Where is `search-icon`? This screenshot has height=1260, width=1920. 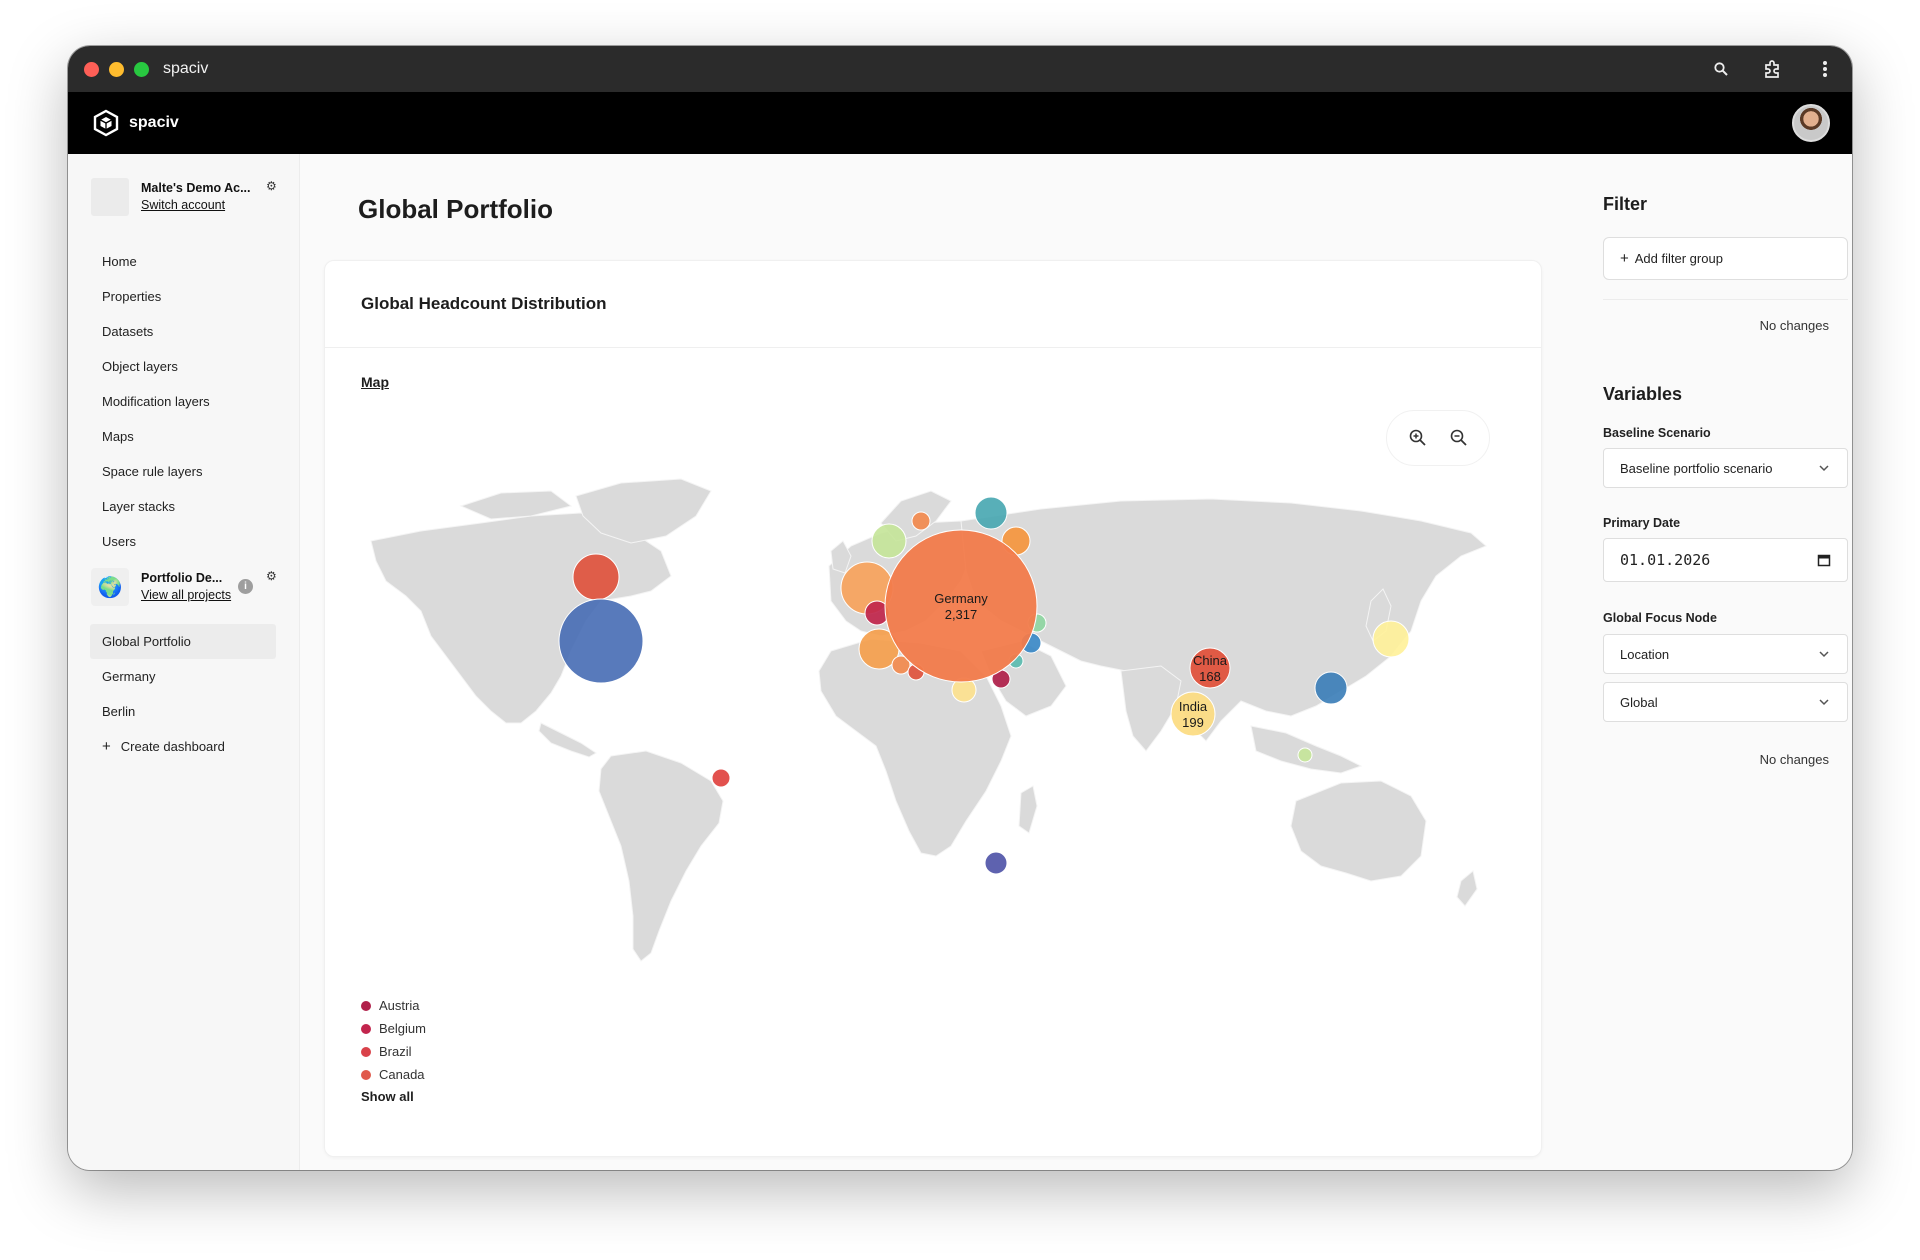 search-icon is located at coordinates (1721, 69).